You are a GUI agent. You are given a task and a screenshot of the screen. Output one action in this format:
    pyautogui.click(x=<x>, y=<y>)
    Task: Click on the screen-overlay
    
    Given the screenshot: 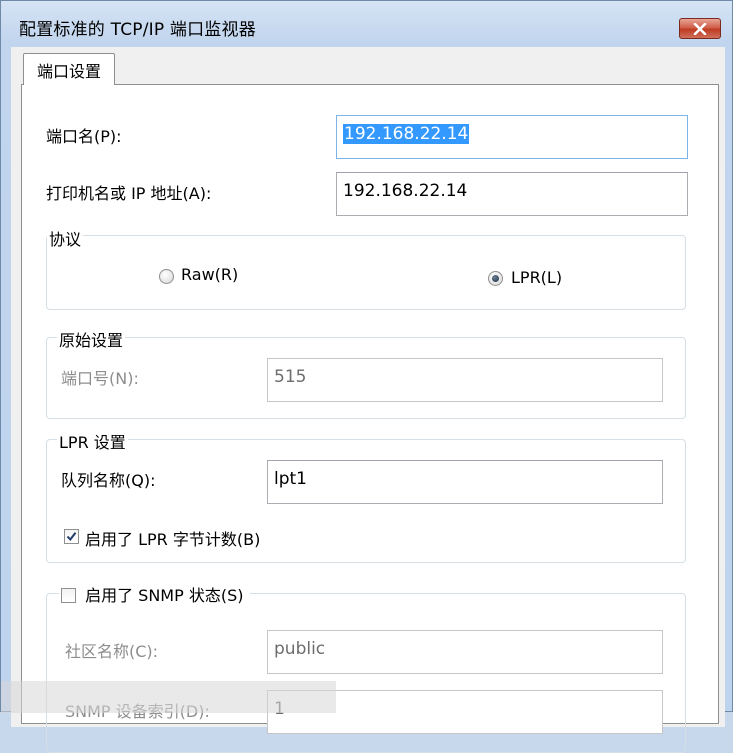 What is the action you would take?
    pyautogui.click(x=168, y=697)
    